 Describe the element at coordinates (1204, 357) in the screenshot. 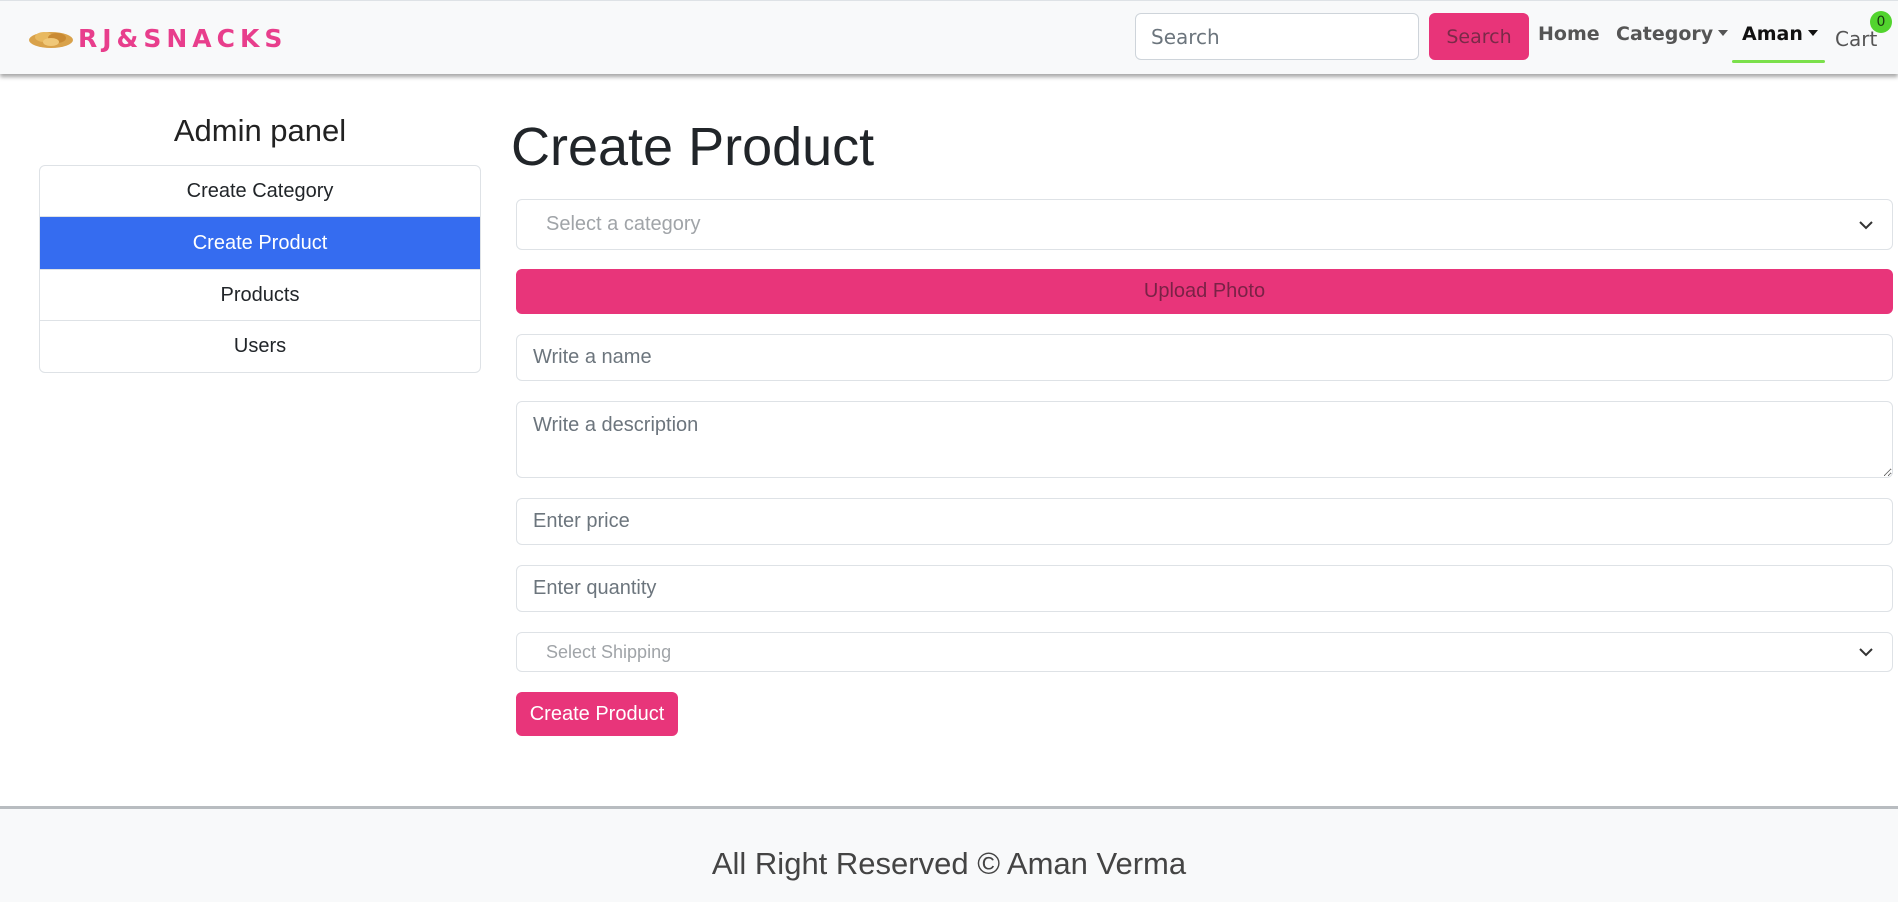

I see `product-name-input` at that location.